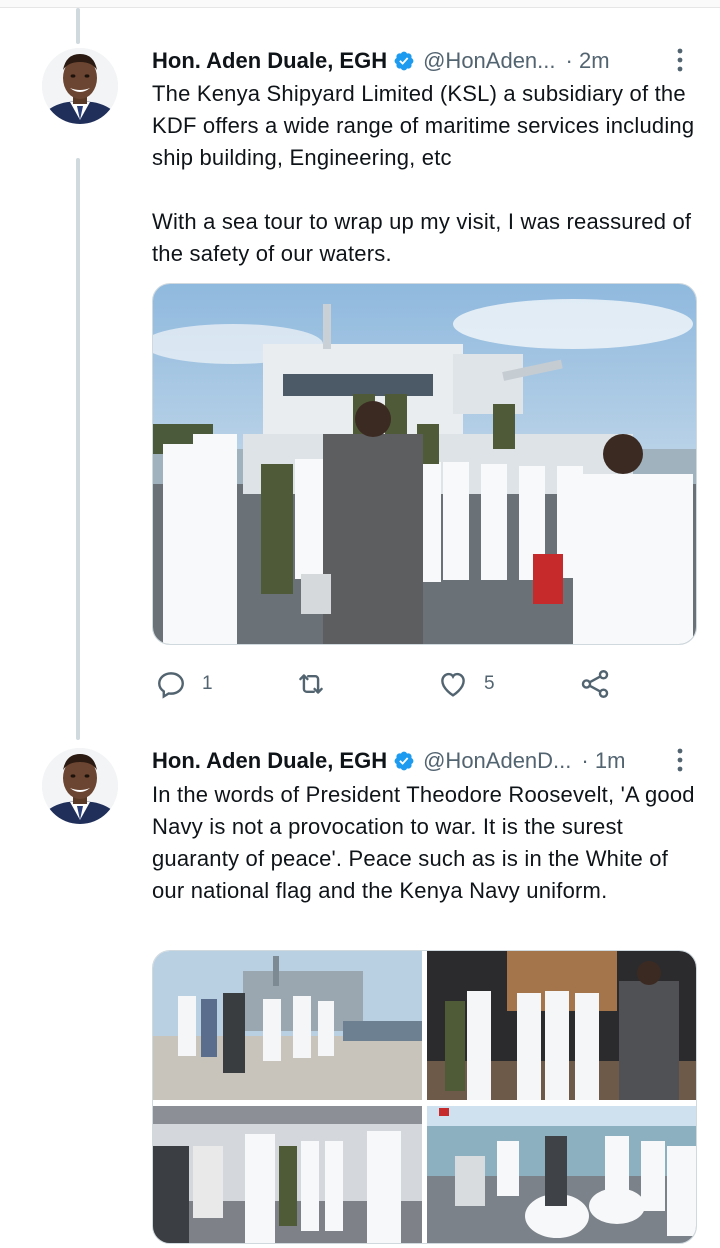 The width and height of the screenshot is (720, 1248). What do you see at coordinates (392, 684) in the screenshot?
I see `tweet-actions: 1 5` at bounding box center [392, 684].